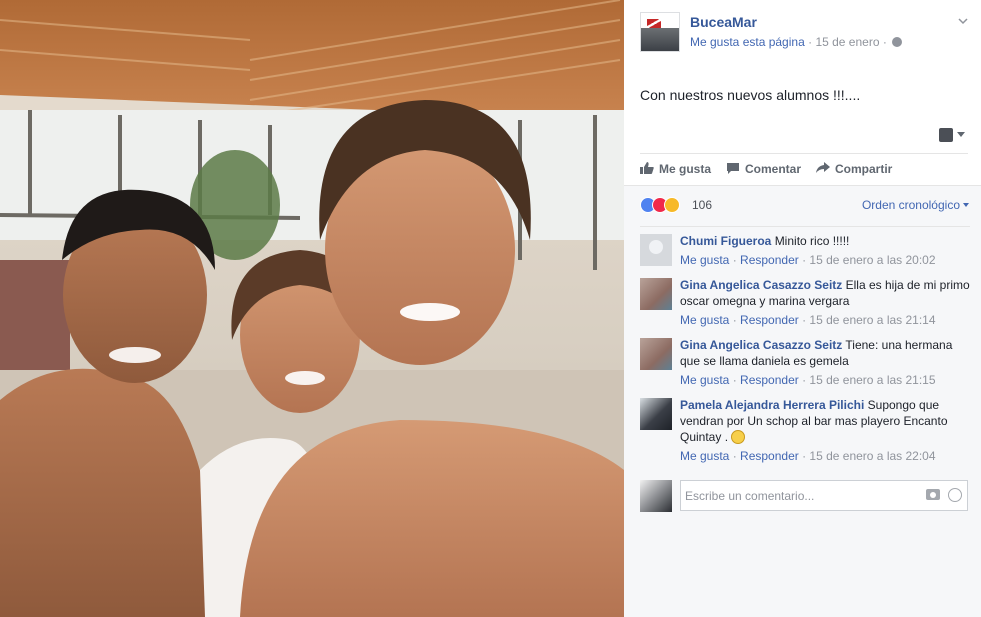 The image size is (981, 617). What do you see at coordinates (654, 23) in the screenshot?
I see `dive-flag-icon` at bounding box center [654, 23].